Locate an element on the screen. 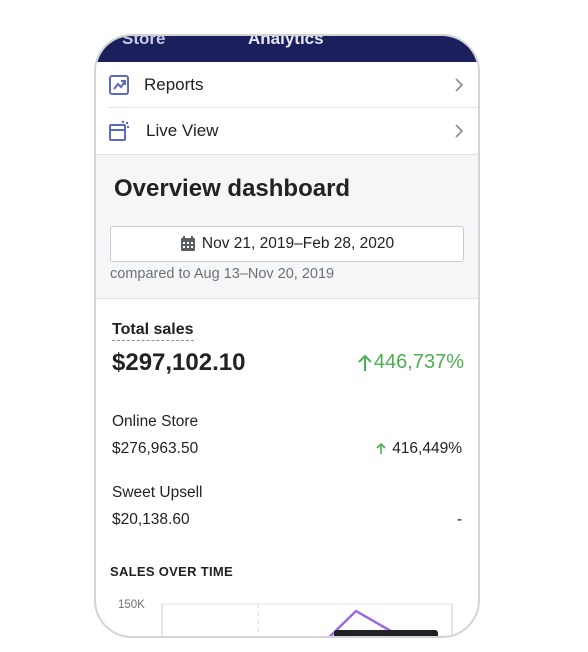 This screenshot has width=588, height=652. channel-change: 416,449% is located at coordinates (419, 449).